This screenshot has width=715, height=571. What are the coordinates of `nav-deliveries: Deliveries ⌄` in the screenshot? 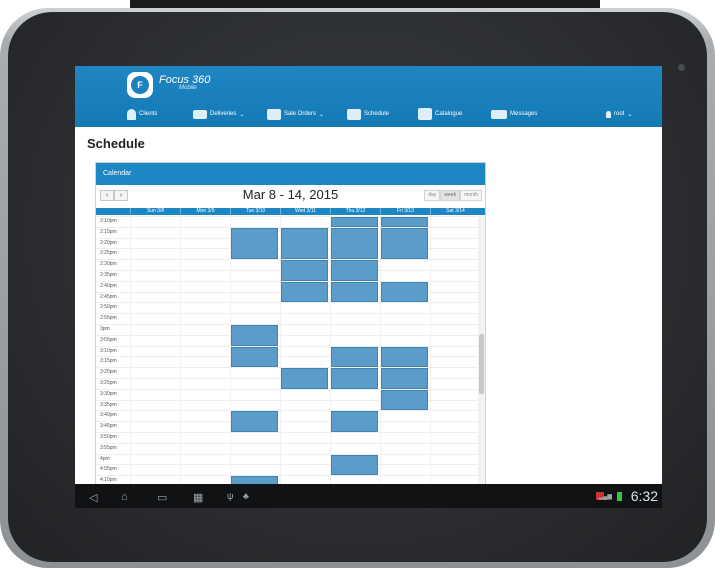 It's located at (218, 114).